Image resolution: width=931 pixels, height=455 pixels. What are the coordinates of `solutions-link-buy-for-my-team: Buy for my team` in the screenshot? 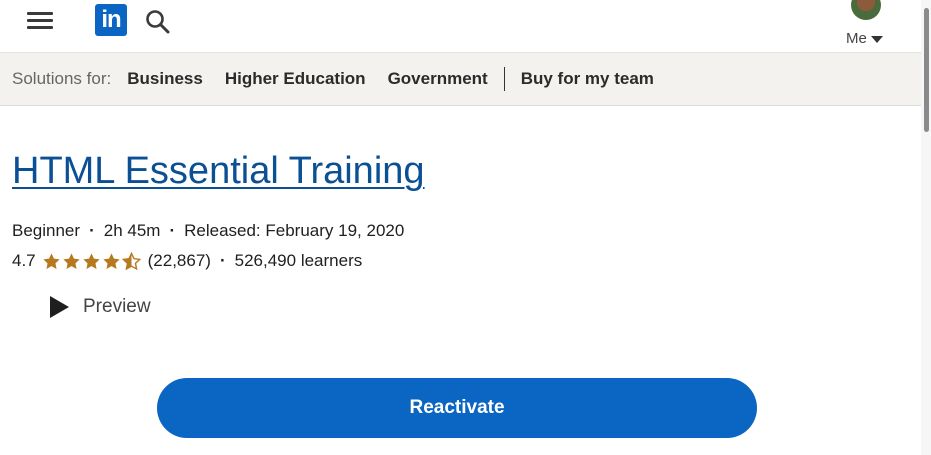 It's located at (587, 79).